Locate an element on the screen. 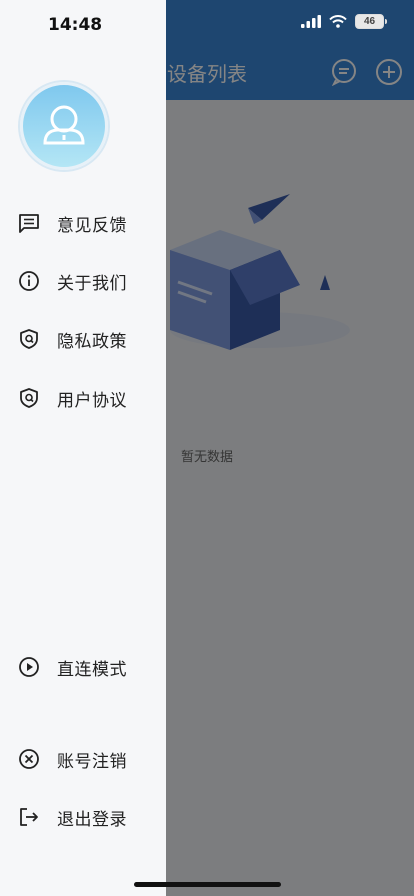 The height and width of the screenshot is (896, 414). user-icon is located at coordinates (64, 125).